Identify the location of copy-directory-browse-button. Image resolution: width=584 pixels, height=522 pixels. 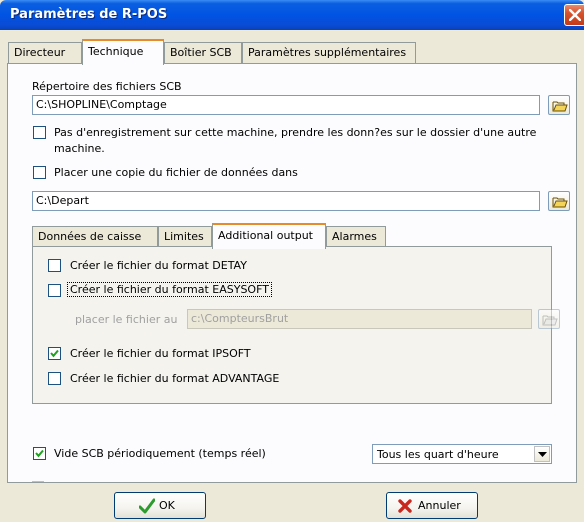
(559, 201).